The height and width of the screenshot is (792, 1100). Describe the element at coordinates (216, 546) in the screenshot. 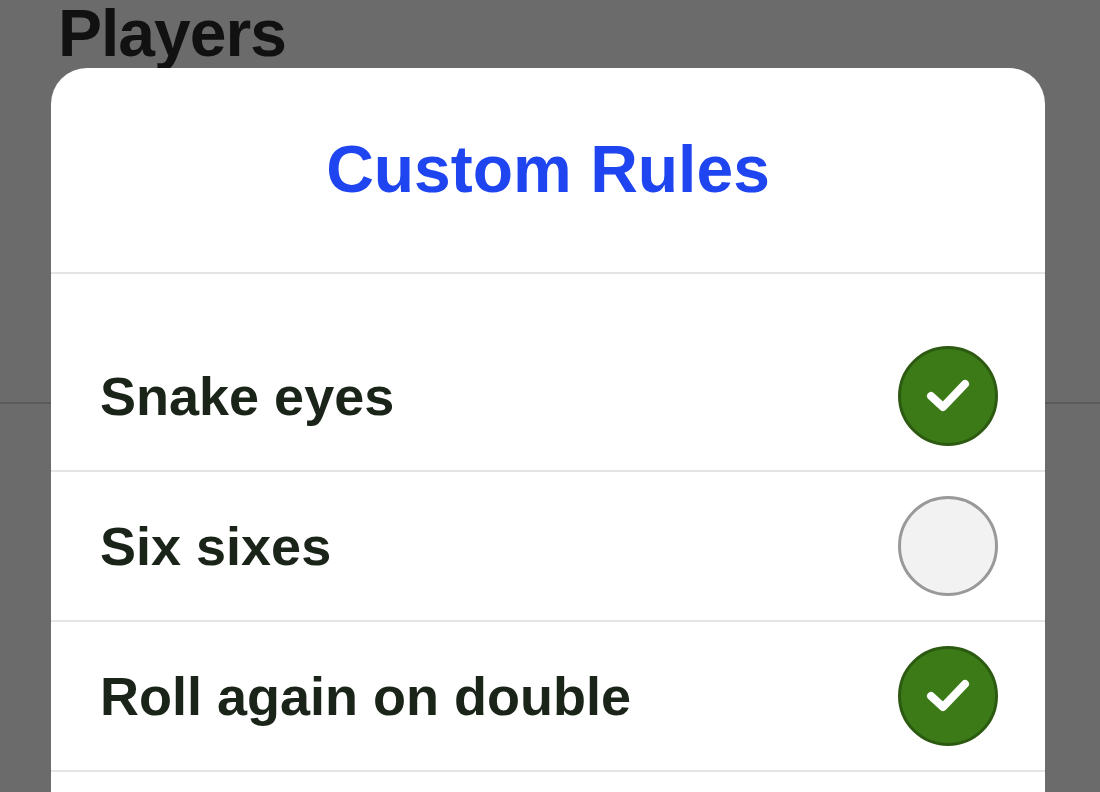

I see `rule-label: Six sixes` at that location.